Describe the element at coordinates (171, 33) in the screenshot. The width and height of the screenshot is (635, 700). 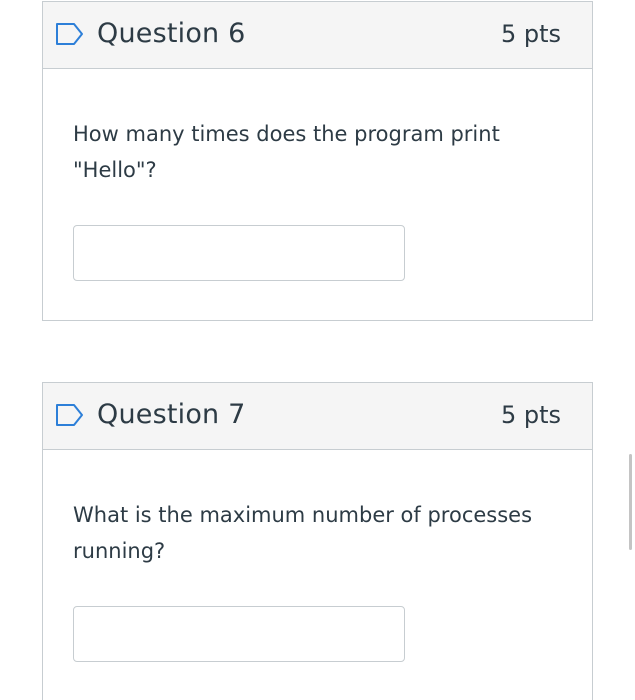
I see `question-title: Question 6` at that location.